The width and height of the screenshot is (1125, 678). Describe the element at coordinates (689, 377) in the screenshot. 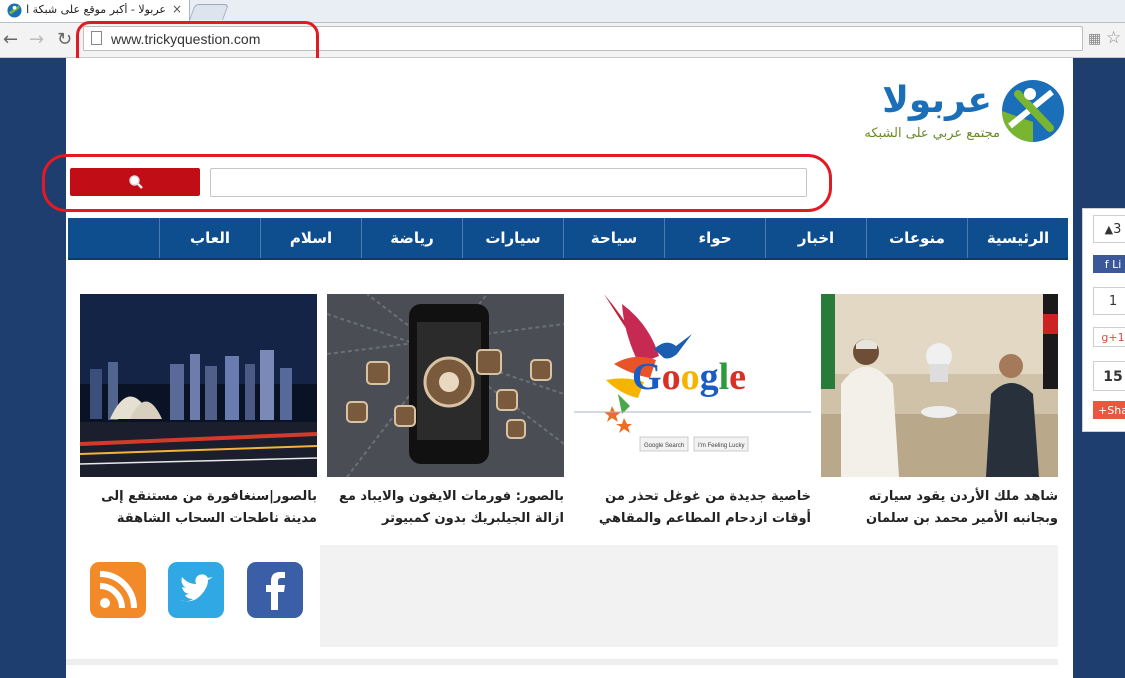

I see `svg-text: Google` at that location.